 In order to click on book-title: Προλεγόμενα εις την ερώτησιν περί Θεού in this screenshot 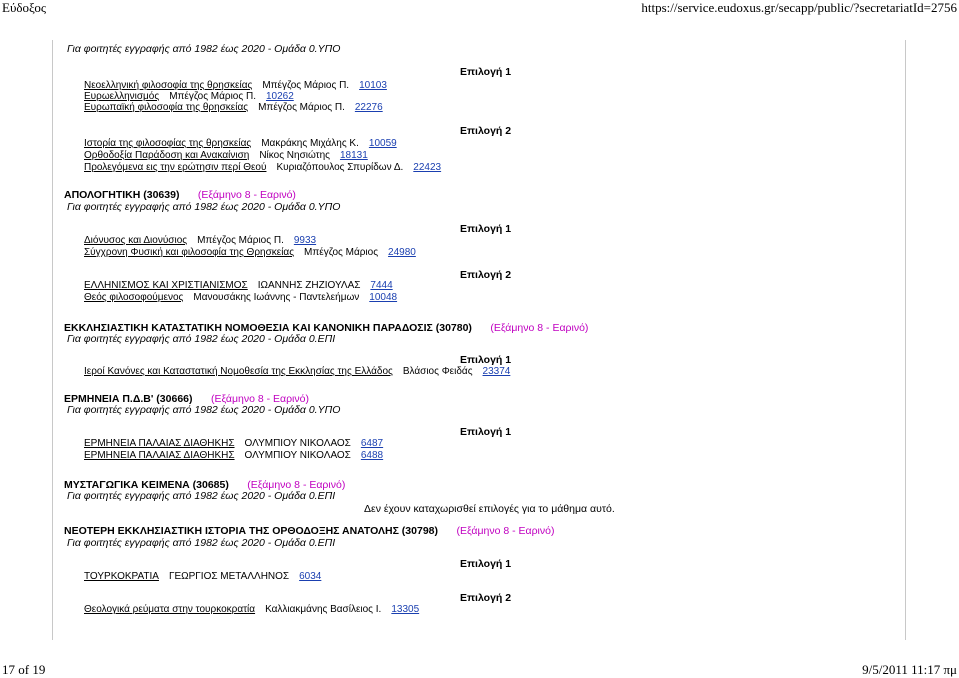, I will do `click(175, 167)`.